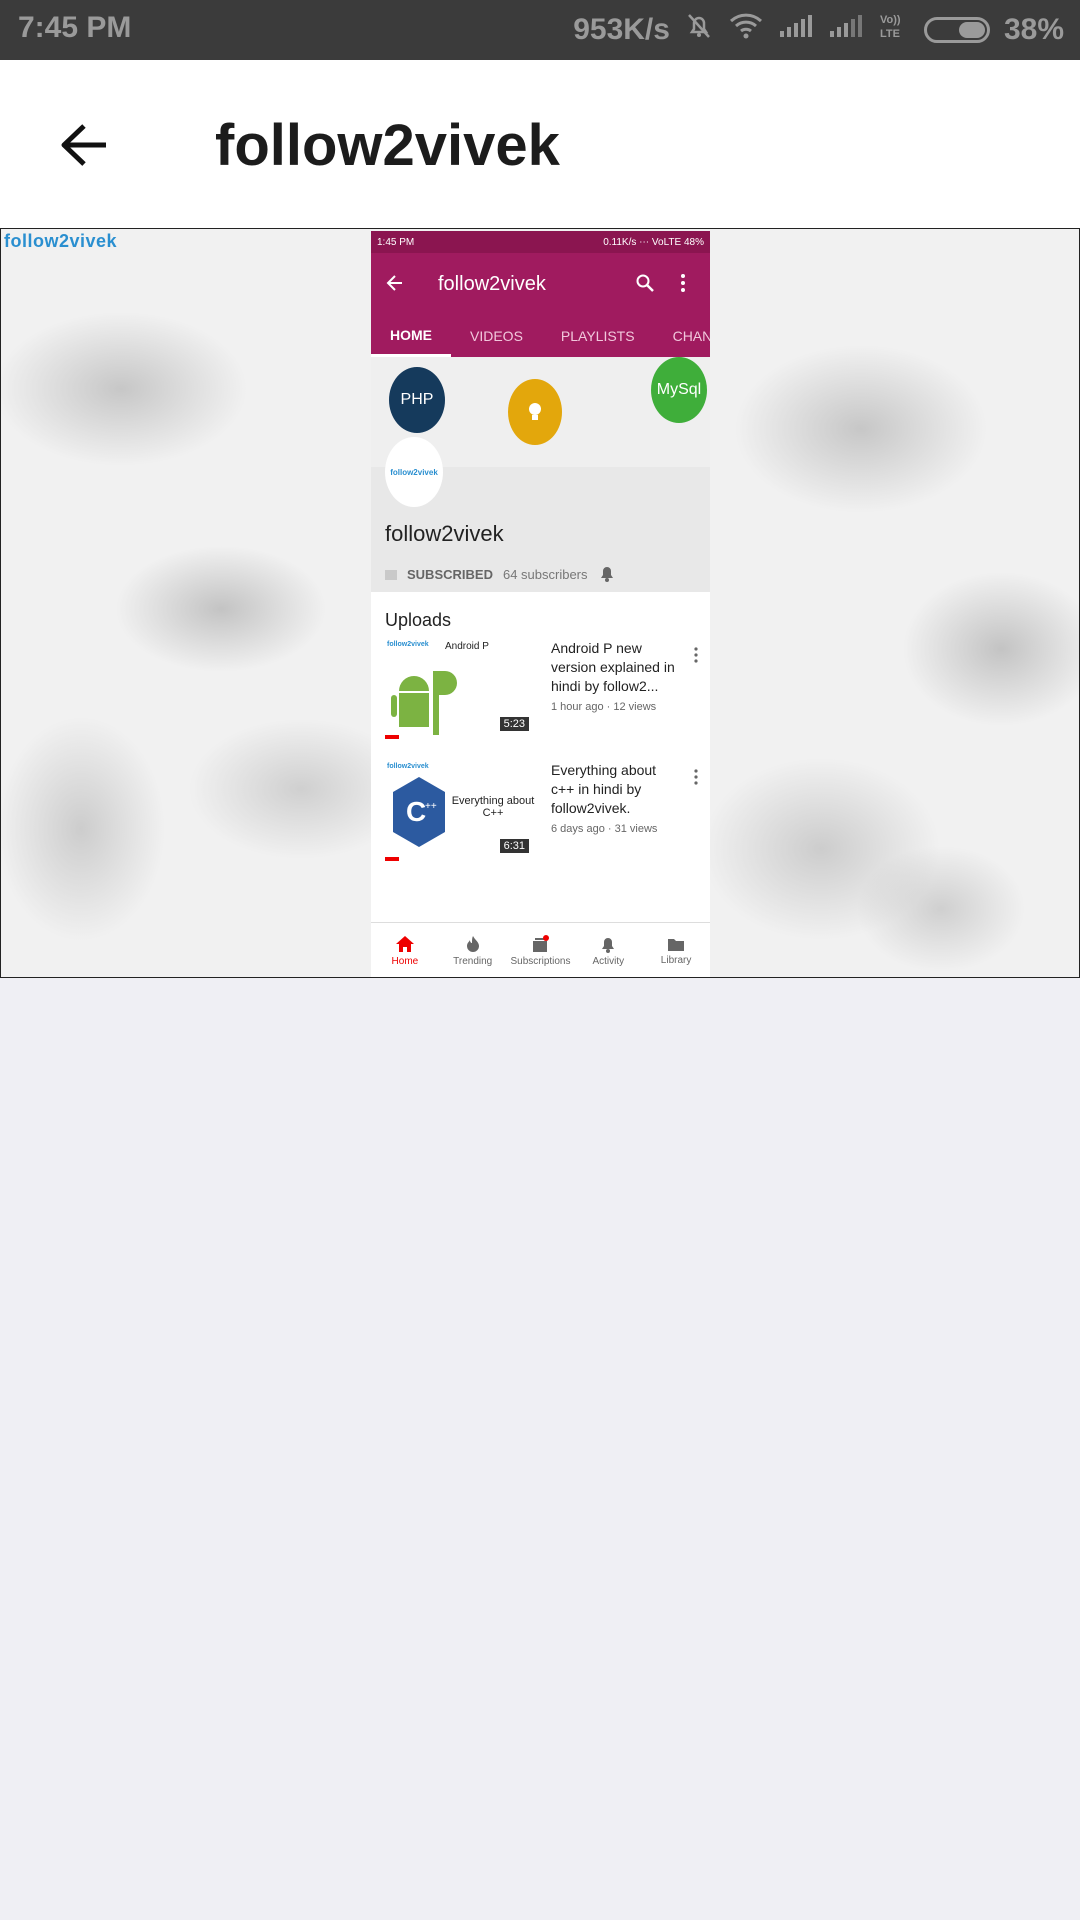  Describe the element at coordinates (956, 30) in the screenshot. I see `battery-icon` at that location.